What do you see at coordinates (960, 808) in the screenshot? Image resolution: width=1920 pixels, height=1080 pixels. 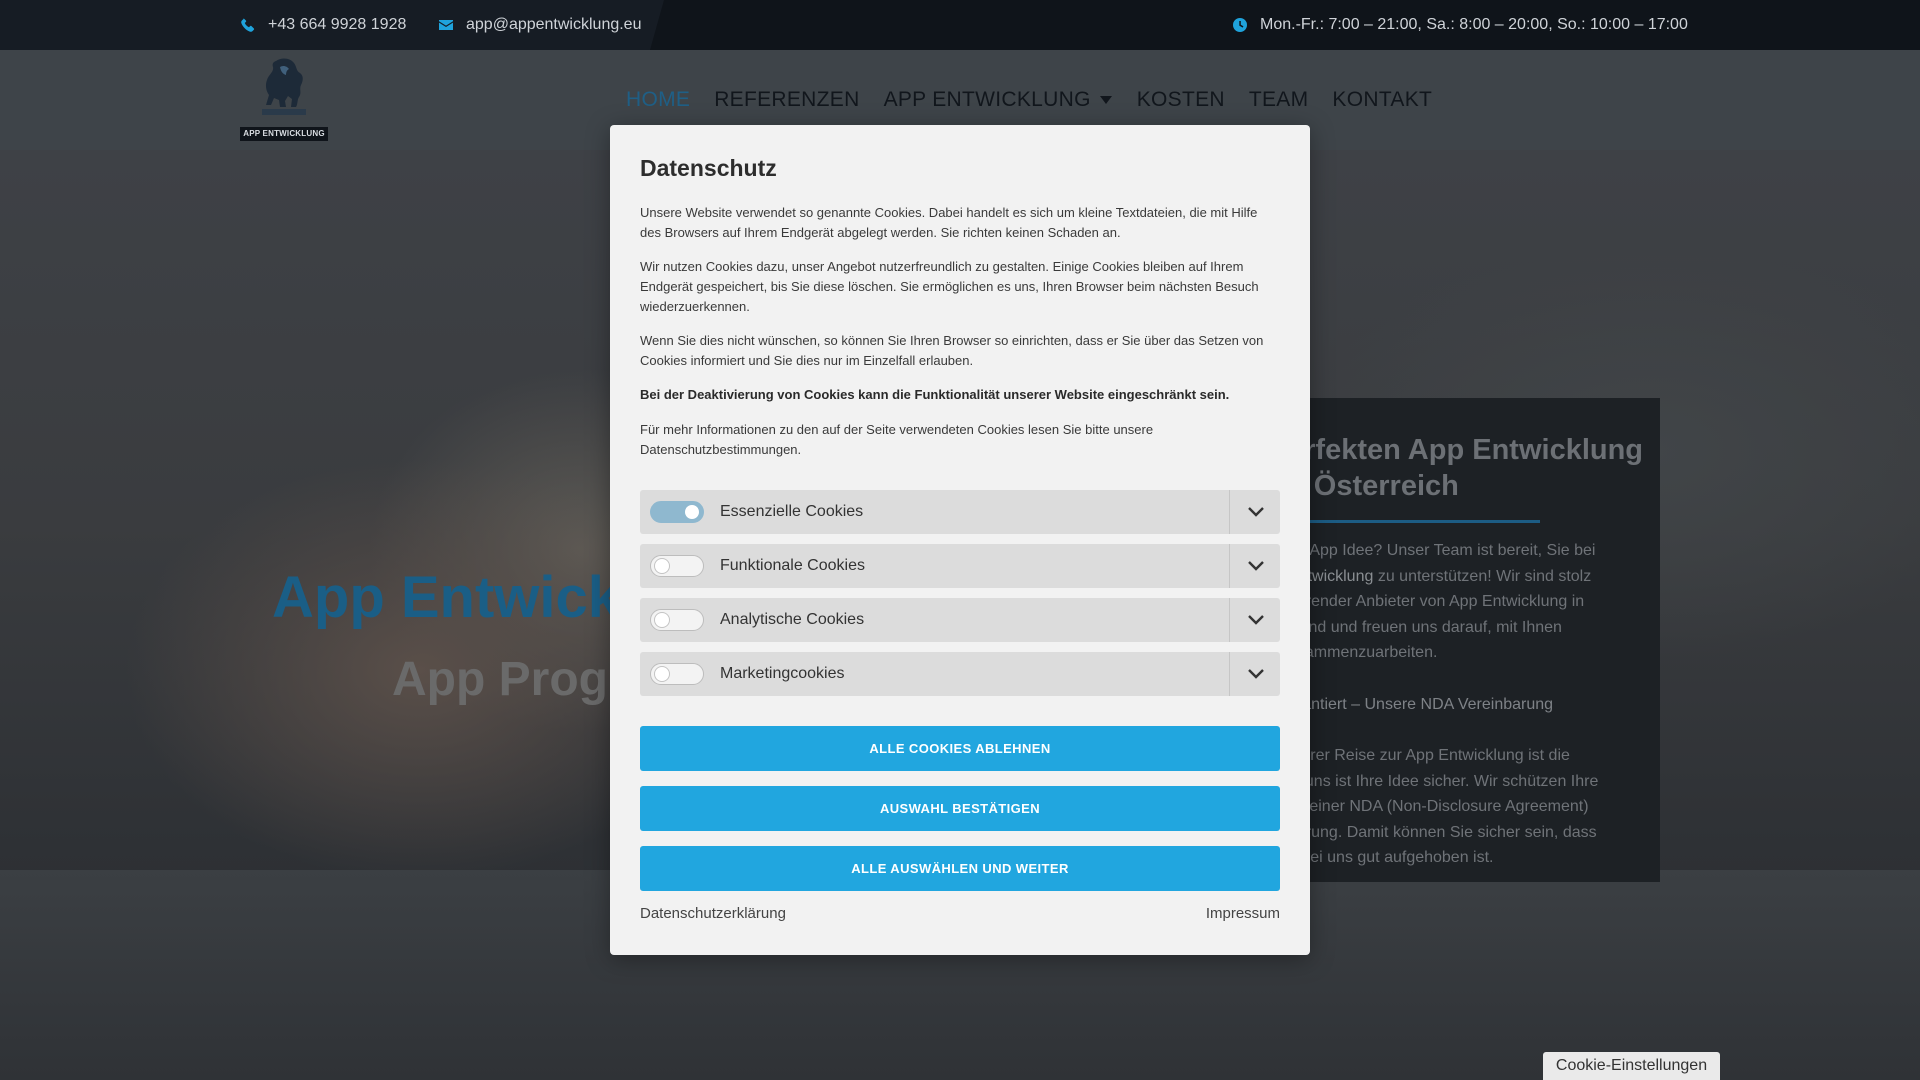 I see `confirm-selection-button: AUSWAHL BESTÄTIGEN` at bounding box center [960, 808].